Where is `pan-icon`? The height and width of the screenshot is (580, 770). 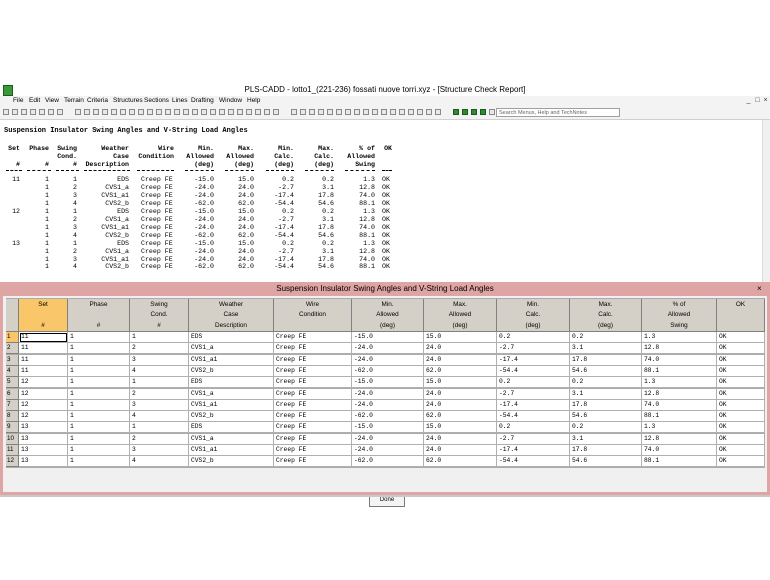
pan-icon is located at coordinates (249, 112).